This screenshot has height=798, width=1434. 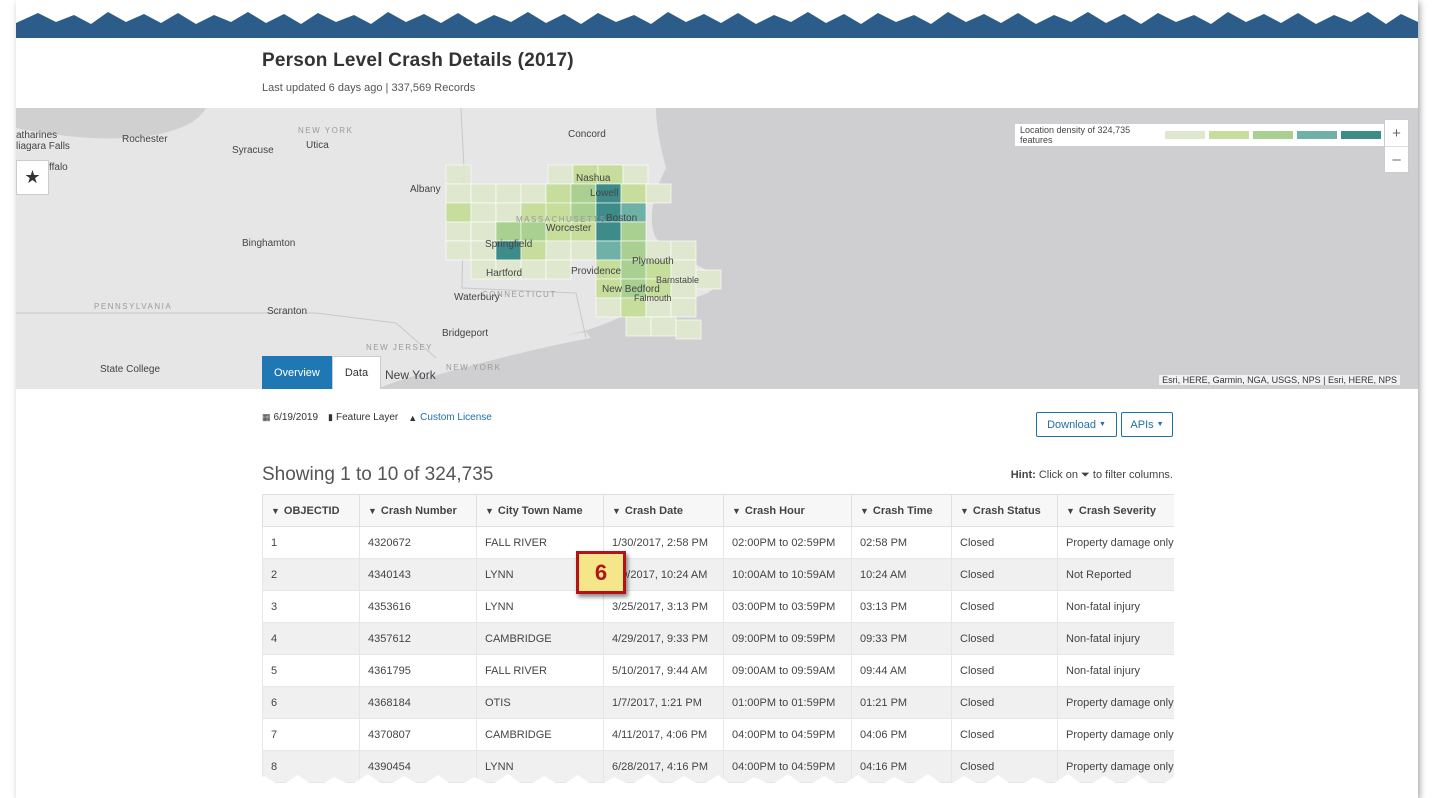 What do you see at coordinates (418, 510) in the screenshot?
I see `column-header-crash-number: ▼ Crash Number` at bounding box center [418, 510].